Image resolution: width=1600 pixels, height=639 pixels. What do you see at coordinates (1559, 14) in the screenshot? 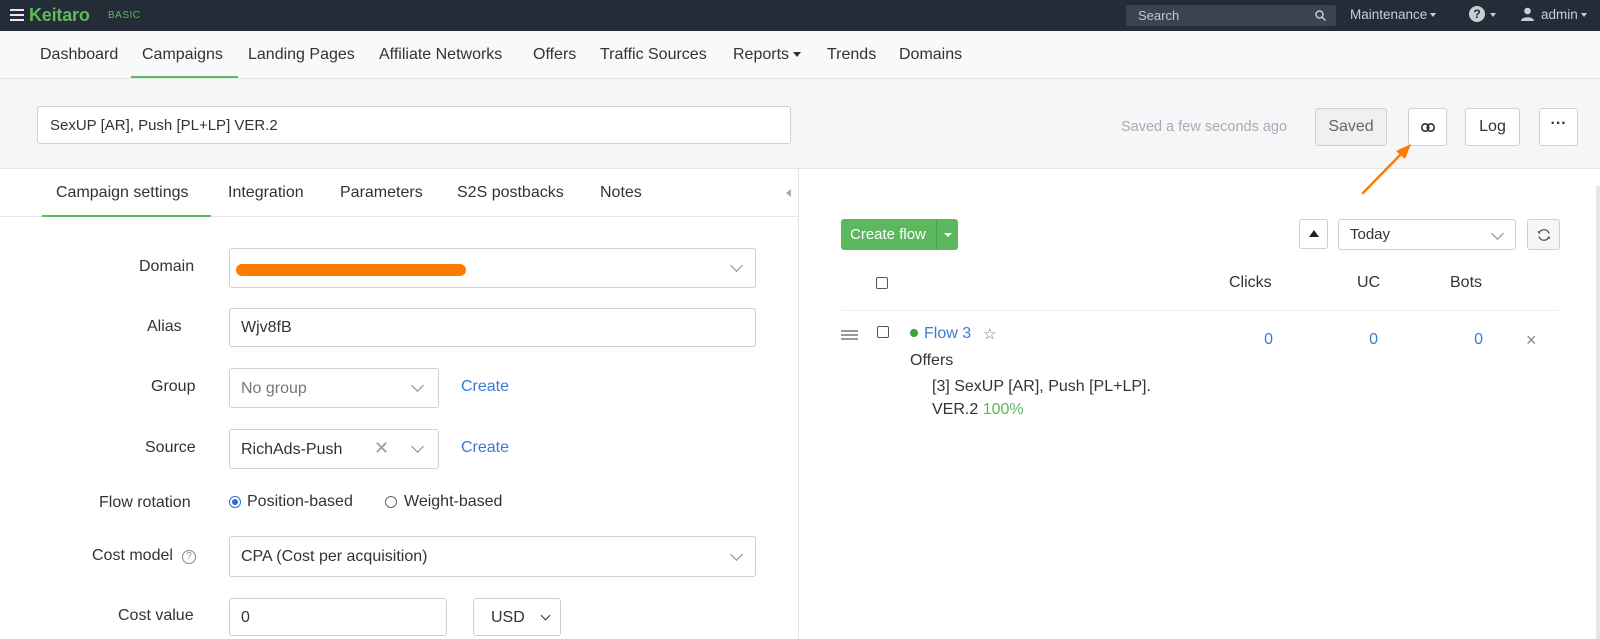
I see `username: admin` at bounding box center [1559, 14].